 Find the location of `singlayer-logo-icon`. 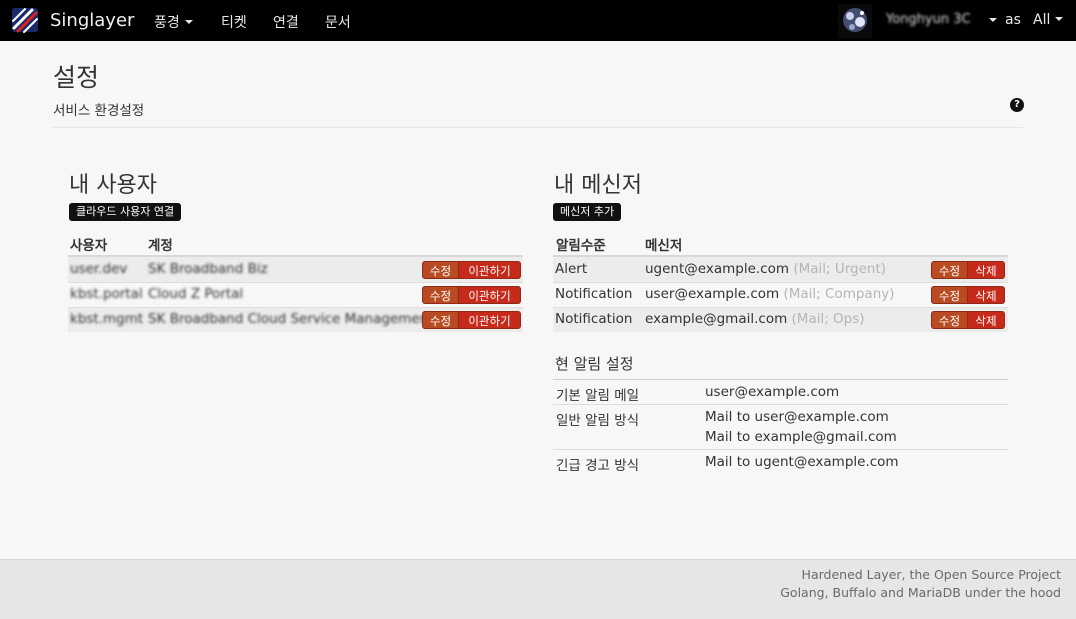

singlayer-logo-icon is located at coordinates (25, 20).